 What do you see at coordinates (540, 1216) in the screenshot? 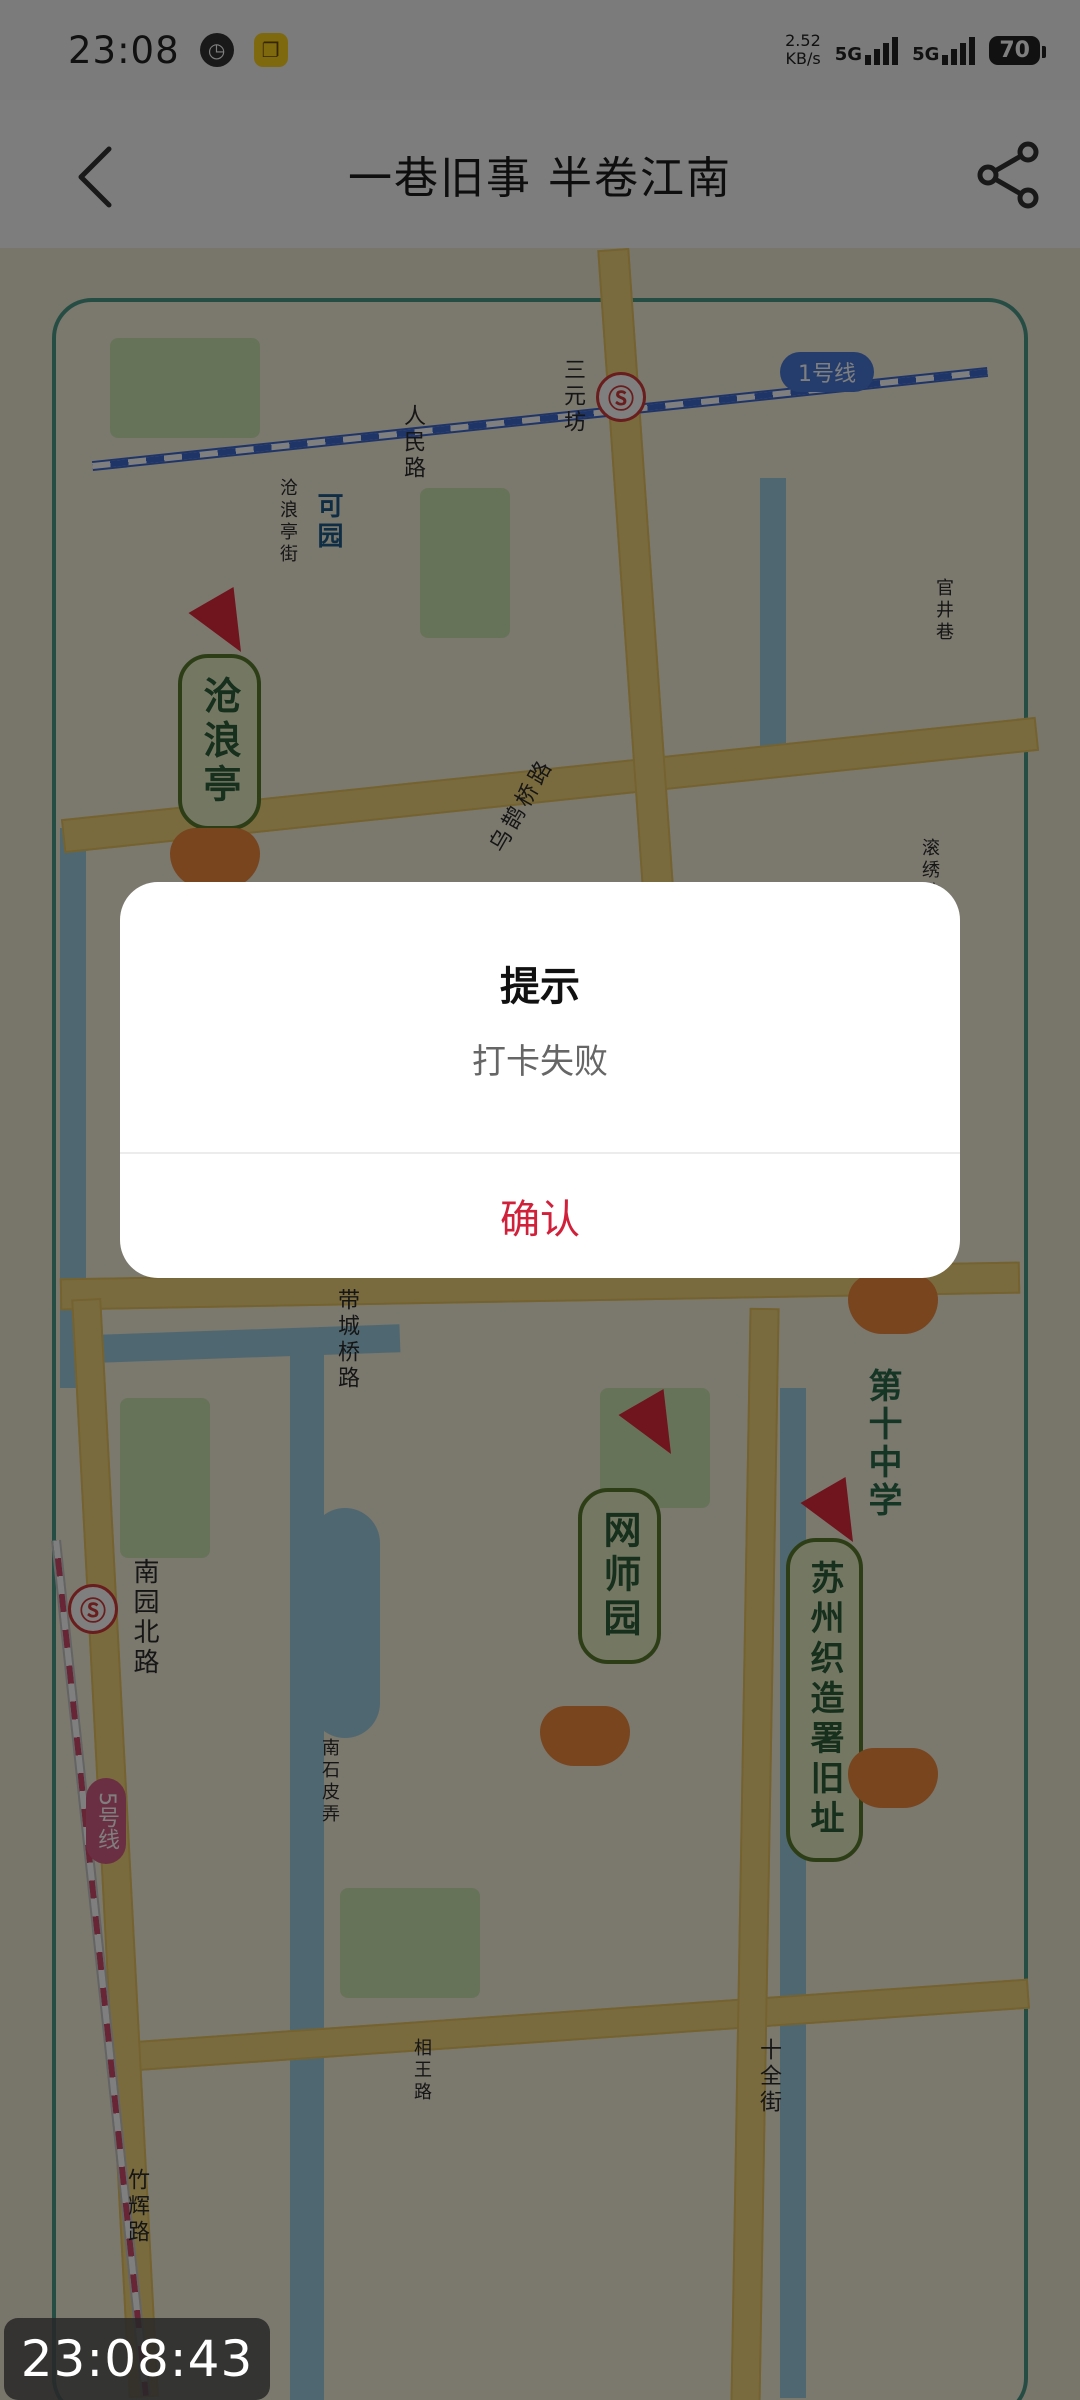
I see `confirm-button: 确认` at bounding box center [540, 1216].